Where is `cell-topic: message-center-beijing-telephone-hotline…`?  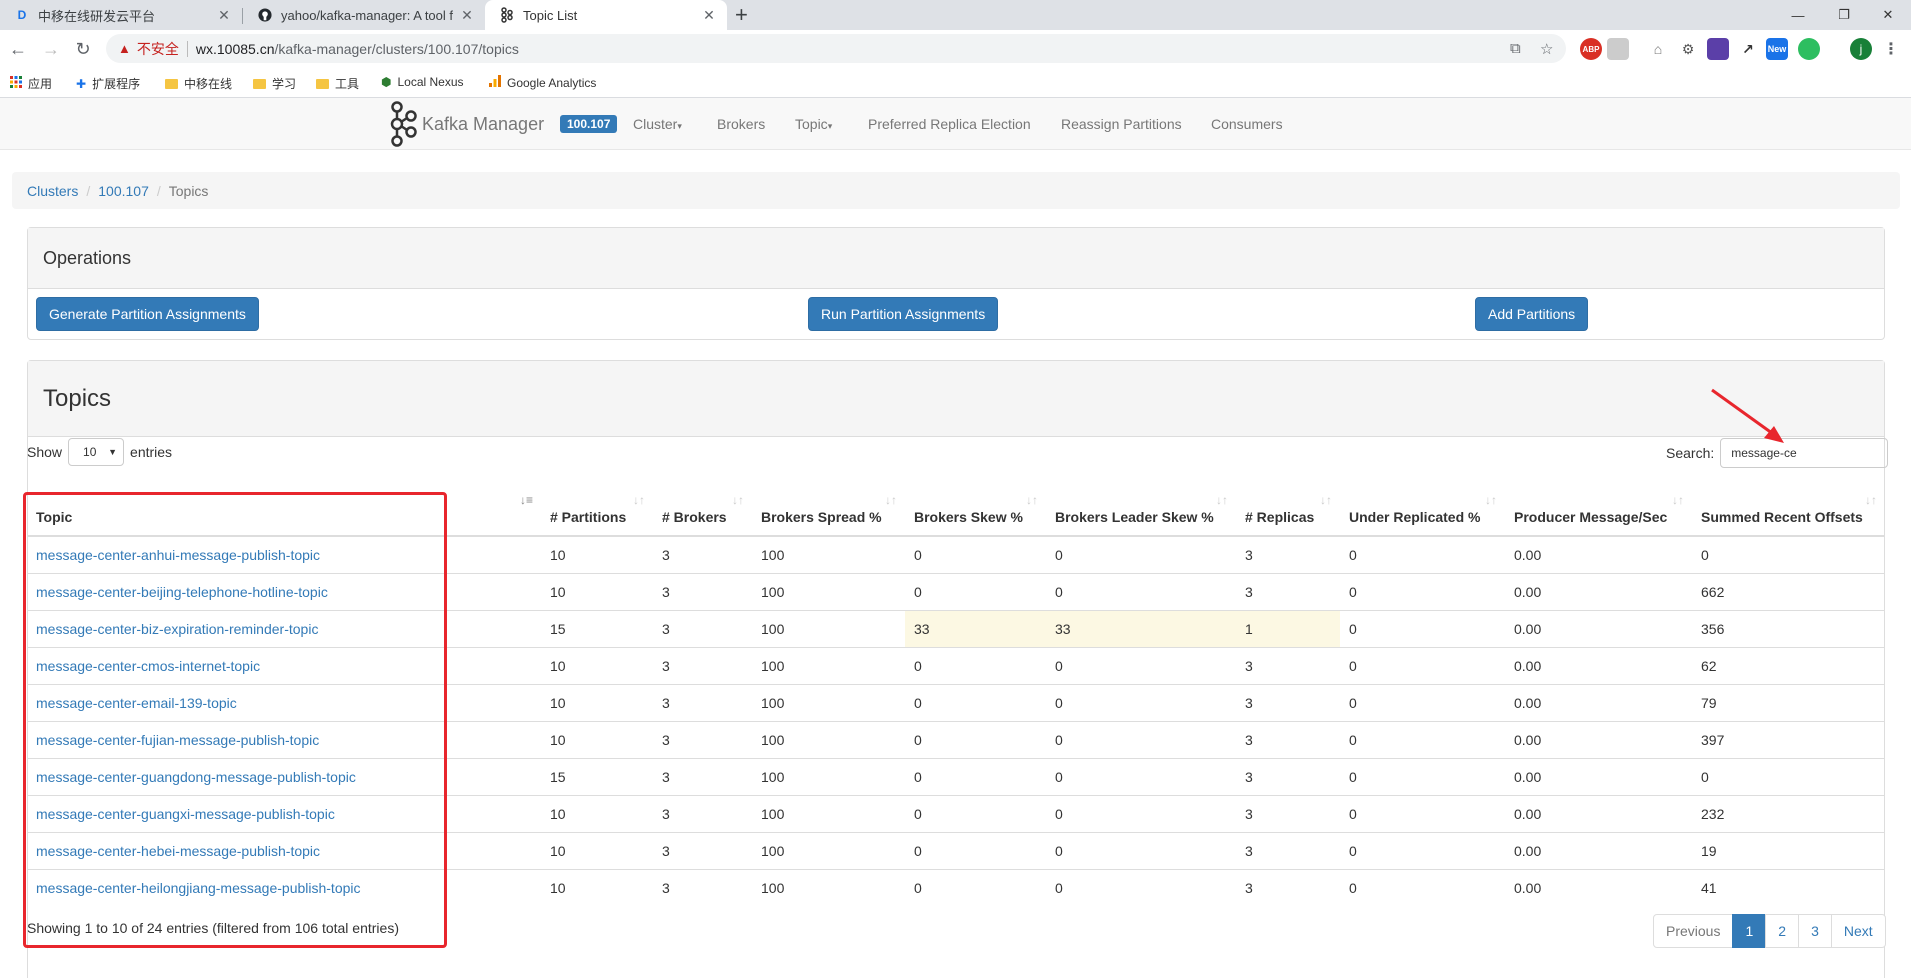 cell-topic: message-center-beijing-telephone-hotline… is located at coordinates (284, 592).